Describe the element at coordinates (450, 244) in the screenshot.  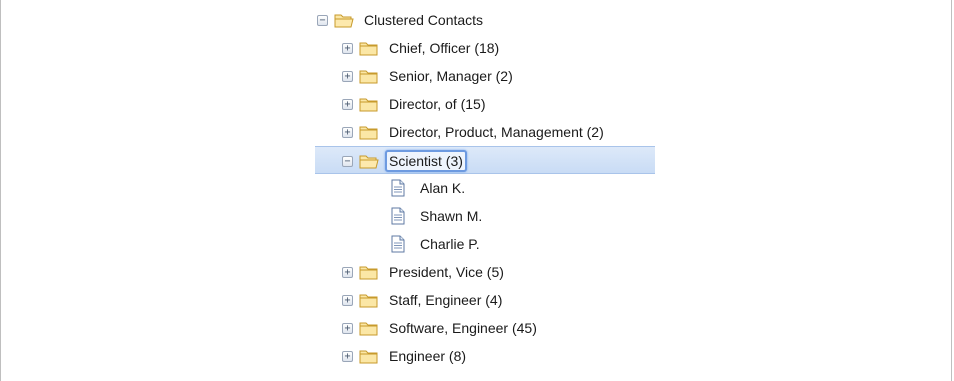
I see `tree-node-label: Charlie P.` at that location.